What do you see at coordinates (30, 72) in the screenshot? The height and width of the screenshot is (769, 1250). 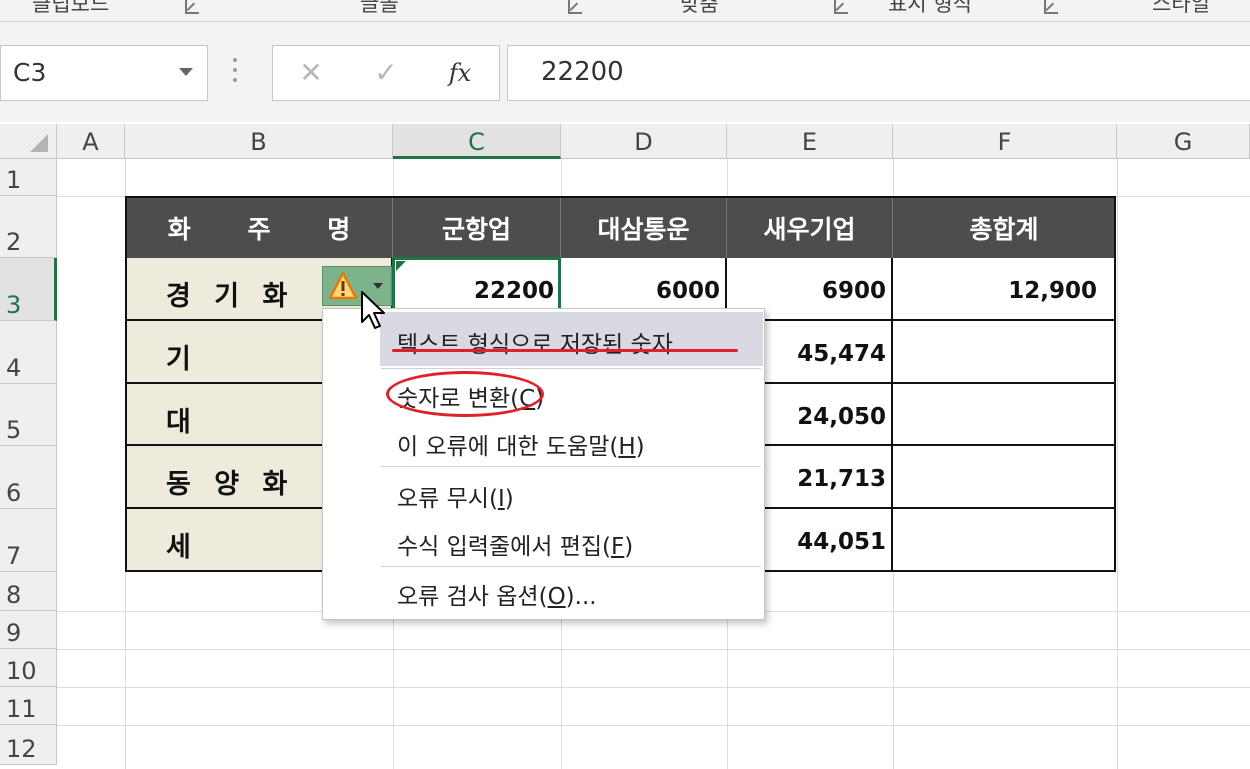 I see `name-box-value: C3` at bounding box center [30, 72].